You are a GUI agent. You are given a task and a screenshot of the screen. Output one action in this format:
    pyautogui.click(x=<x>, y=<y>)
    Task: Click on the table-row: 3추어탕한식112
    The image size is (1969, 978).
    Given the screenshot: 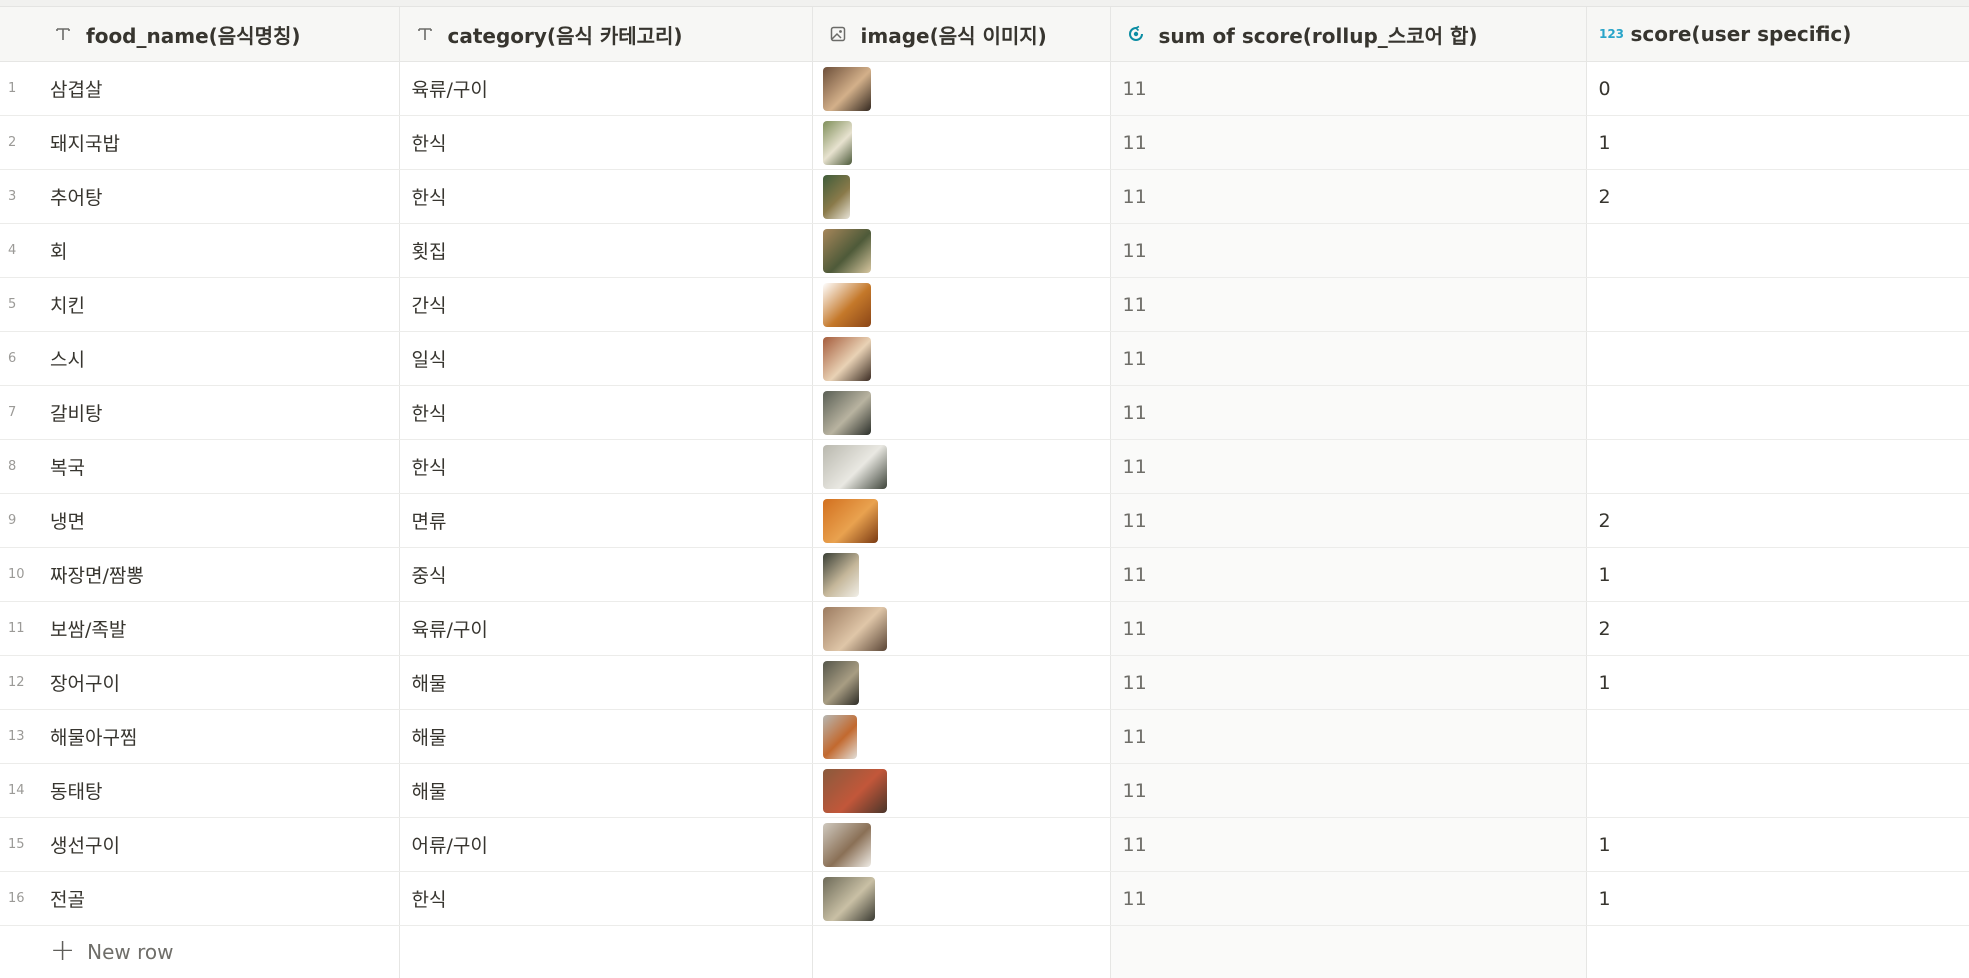 What is the action you would take?
    pyautogui.click(x=984, y=197)
    